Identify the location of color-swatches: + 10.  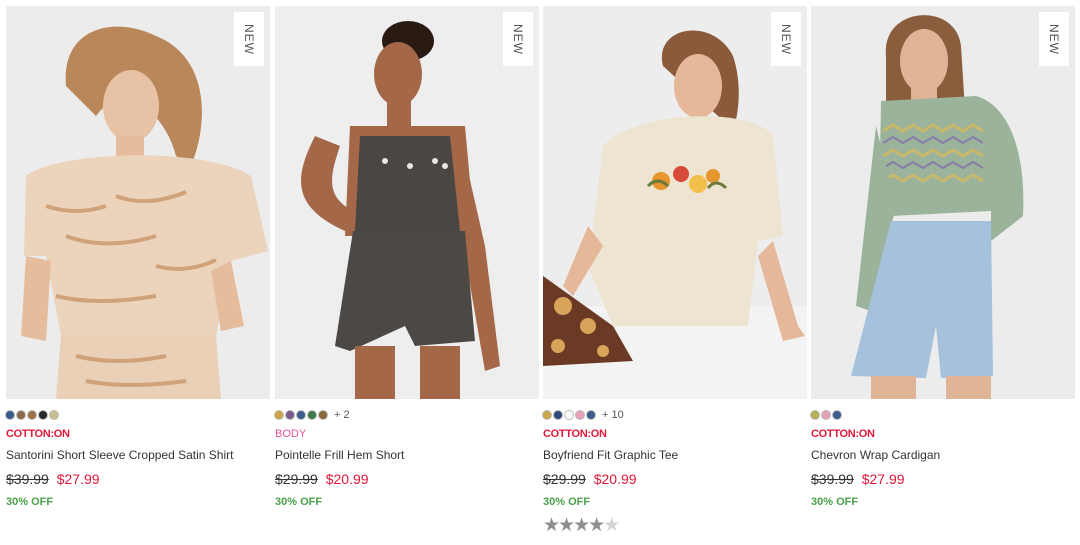
(675, 415).